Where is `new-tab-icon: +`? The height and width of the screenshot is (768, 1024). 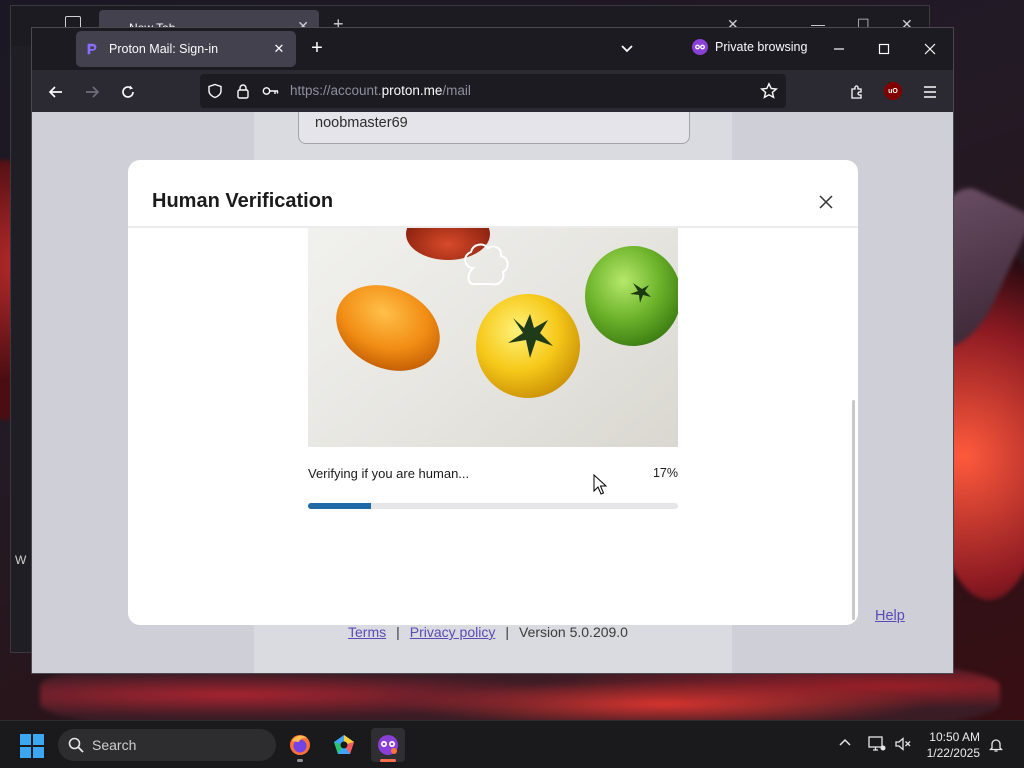
new-tab-icon: + is located at coordinates (317, 49).